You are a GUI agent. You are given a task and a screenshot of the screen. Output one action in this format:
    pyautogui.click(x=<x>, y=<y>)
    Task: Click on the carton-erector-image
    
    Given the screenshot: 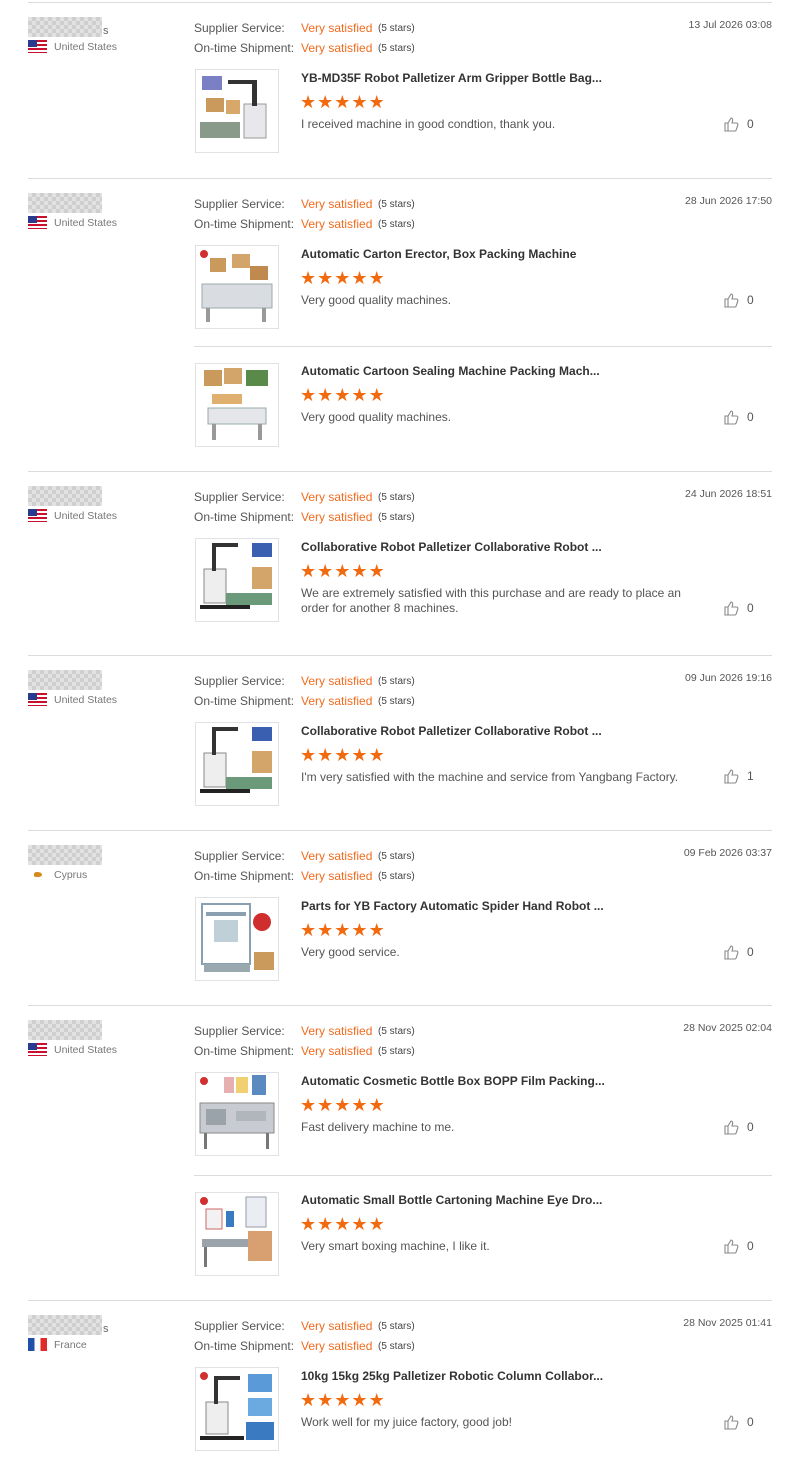 What is the action you would take?
    pyautogui.click(x=237, y=287)
    